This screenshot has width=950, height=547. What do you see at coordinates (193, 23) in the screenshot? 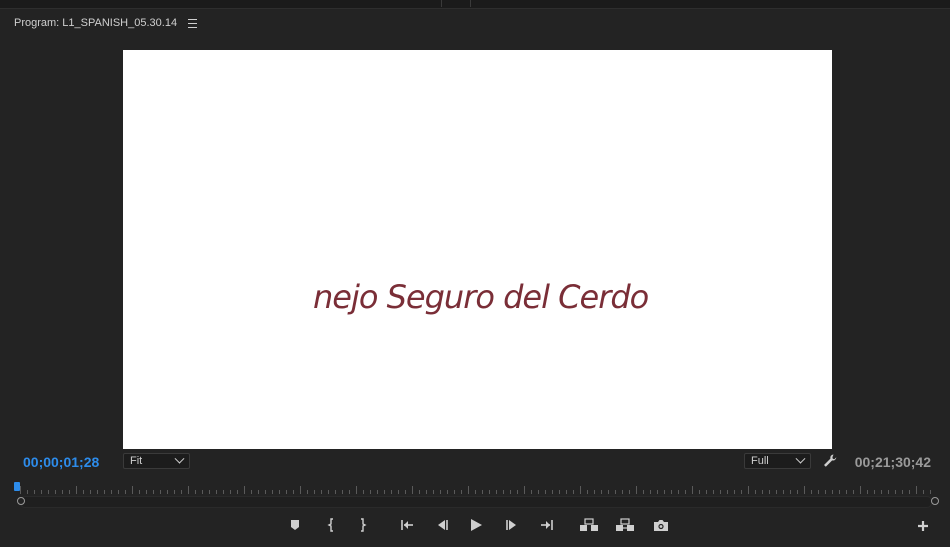
I see `hamburger-icon` at bounding box center [193, 23].